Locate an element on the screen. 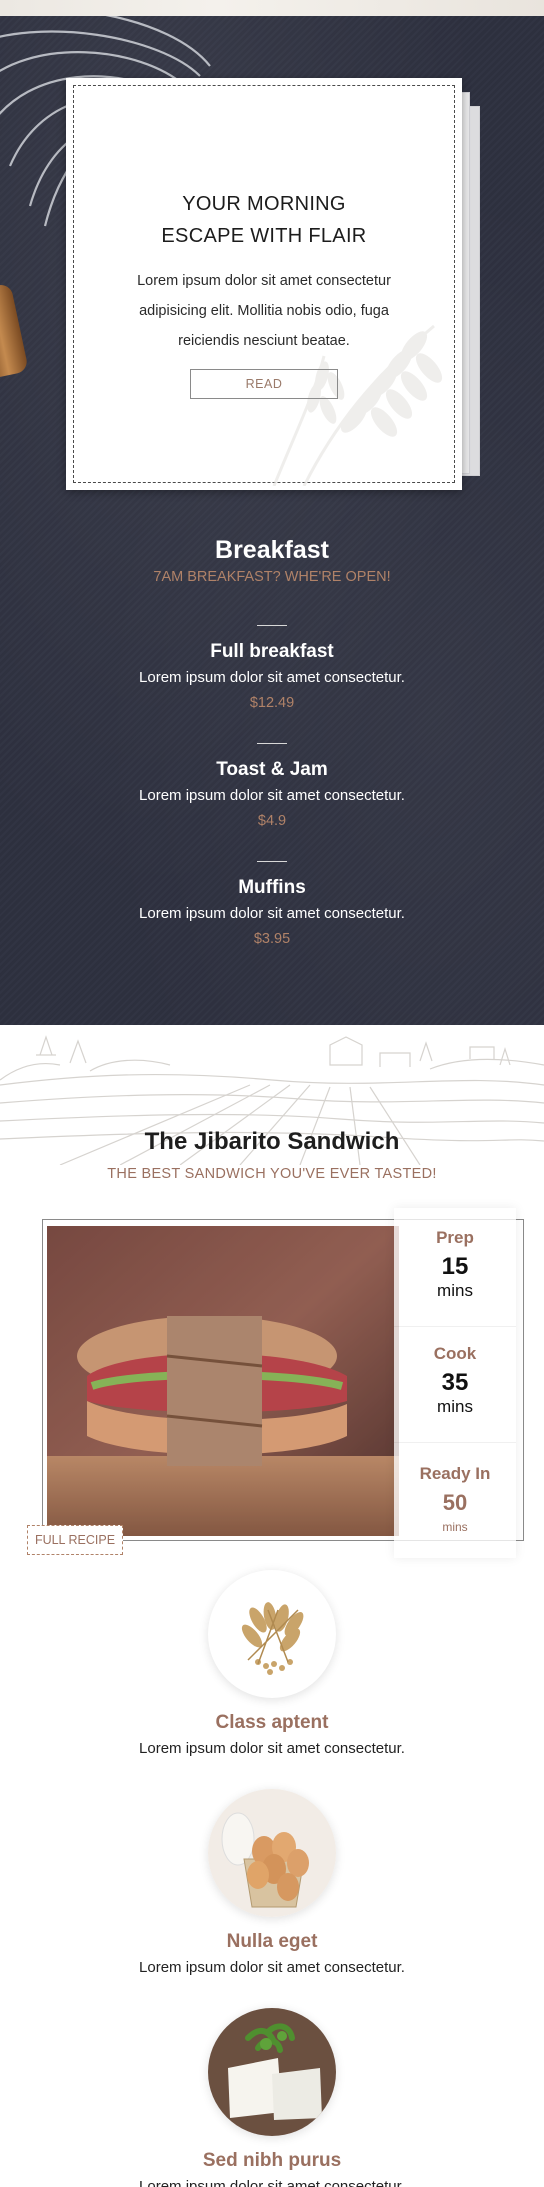  feature-title: Class aptent is located at coordinates (272, 1722).